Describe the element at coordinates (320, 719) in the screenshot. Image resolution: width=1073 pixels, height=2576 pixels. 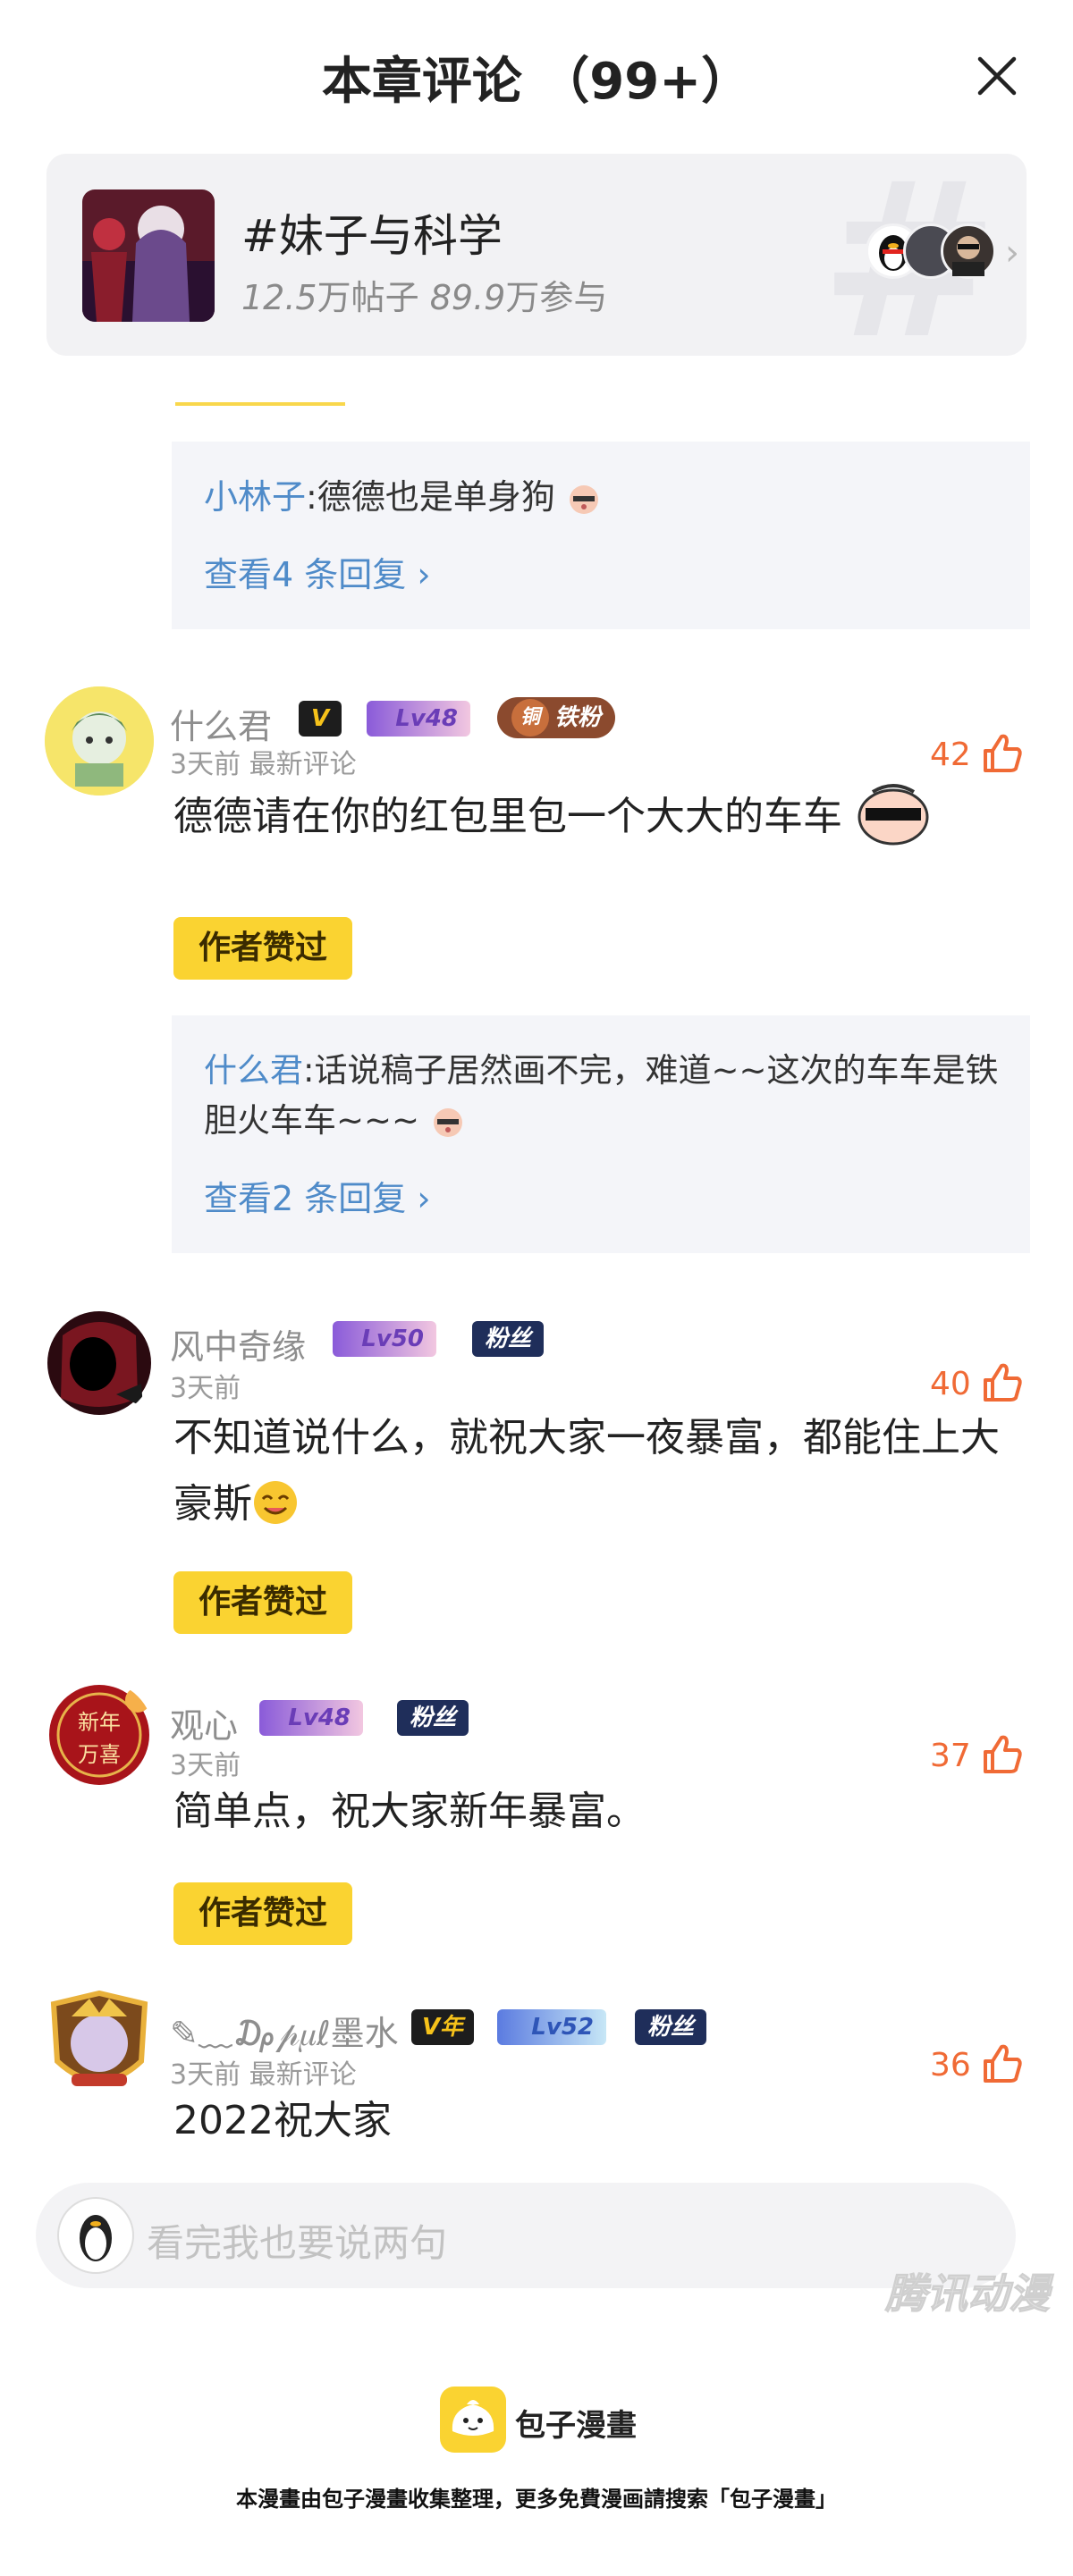
I see `vip-badge: V` at that location.